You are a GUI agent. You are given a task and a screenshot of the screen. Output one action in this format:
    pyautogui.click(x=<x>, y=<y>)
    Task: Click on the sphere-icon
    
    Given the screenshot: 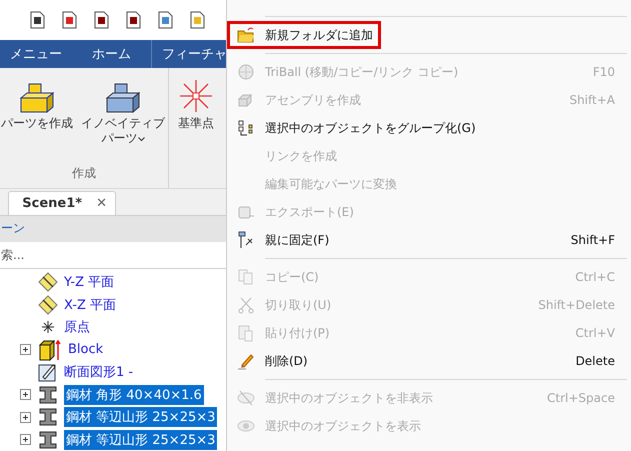 What is the action you would take?
    pyautogui.click(x=246, y=72)
    